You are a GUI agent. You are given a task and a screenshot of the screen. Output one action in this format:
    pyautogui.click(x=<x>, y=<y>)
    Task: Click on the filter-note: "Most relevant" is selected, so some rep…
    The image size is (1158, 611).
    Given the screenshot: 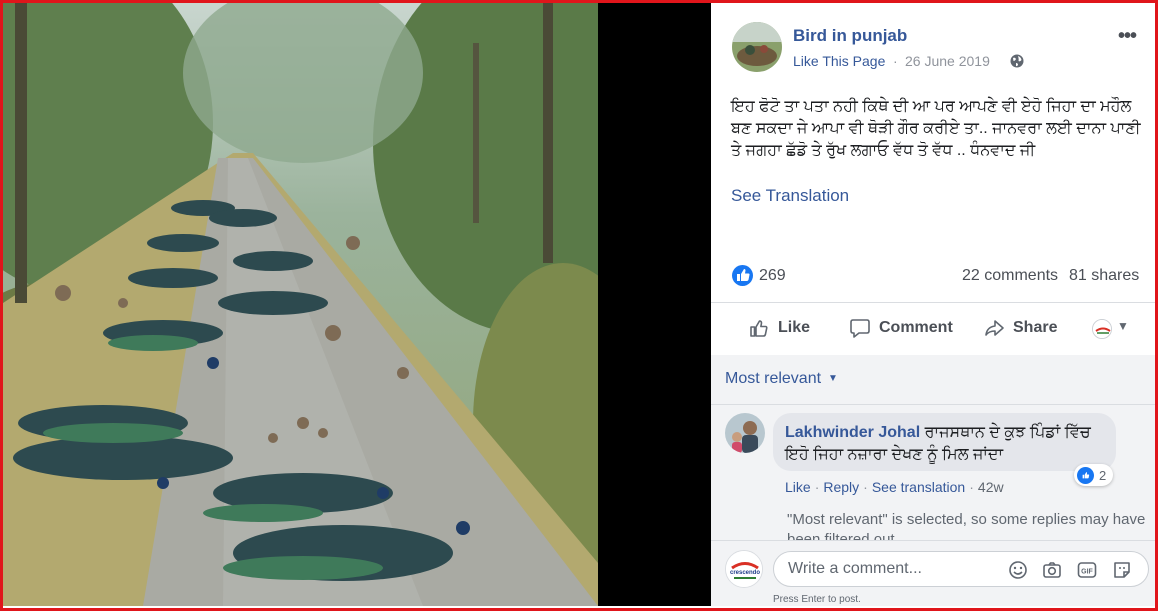 What is the action you would take?
    pyautogui.click(x=966, y=525)
    